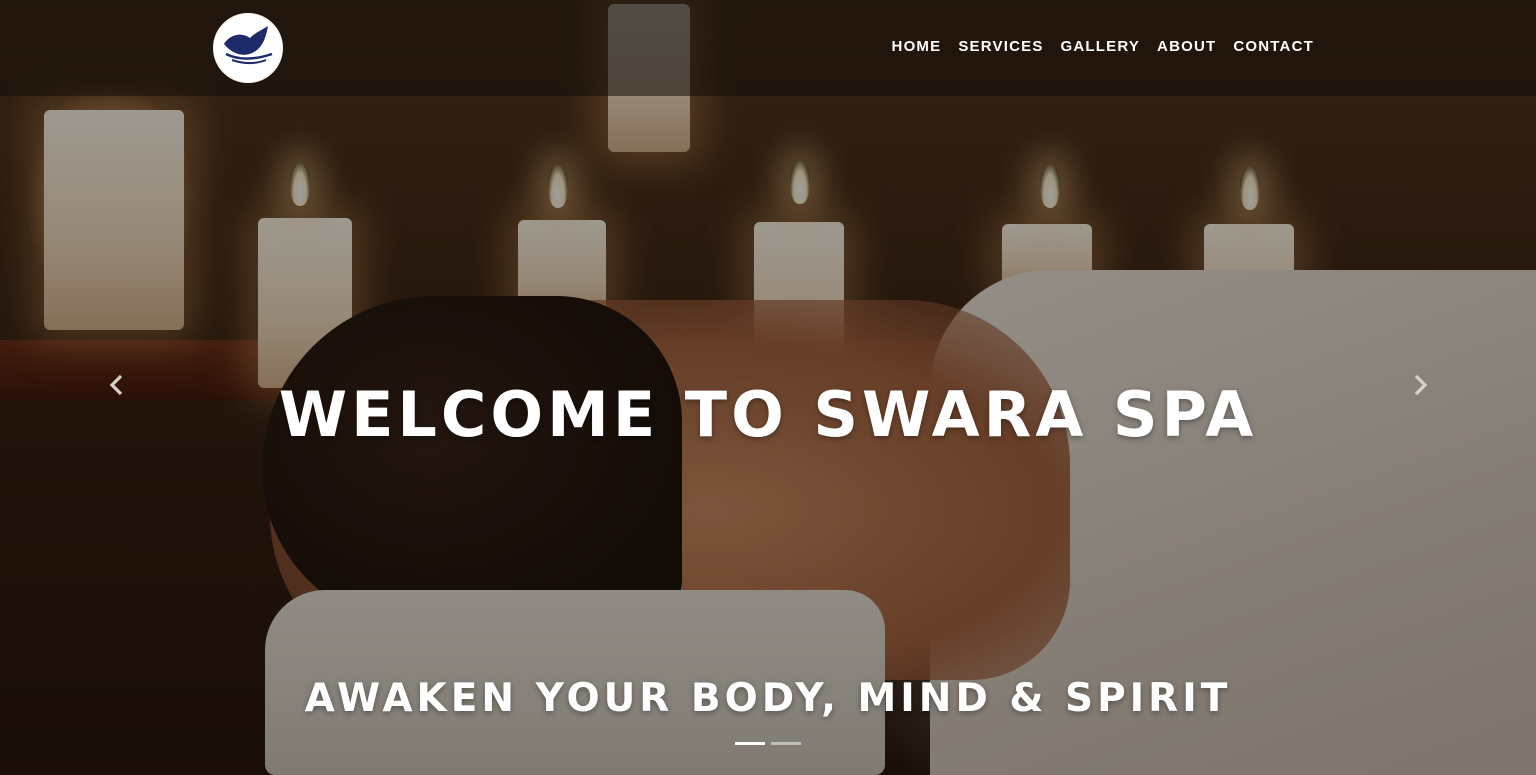 The height and width of the screenshot is (775, 1536). What do you see at coordinates (768, 414) in the screenshot?
I see `hero-title: WELCOME TO SWARA SPA` at bounding box center [768, 414].